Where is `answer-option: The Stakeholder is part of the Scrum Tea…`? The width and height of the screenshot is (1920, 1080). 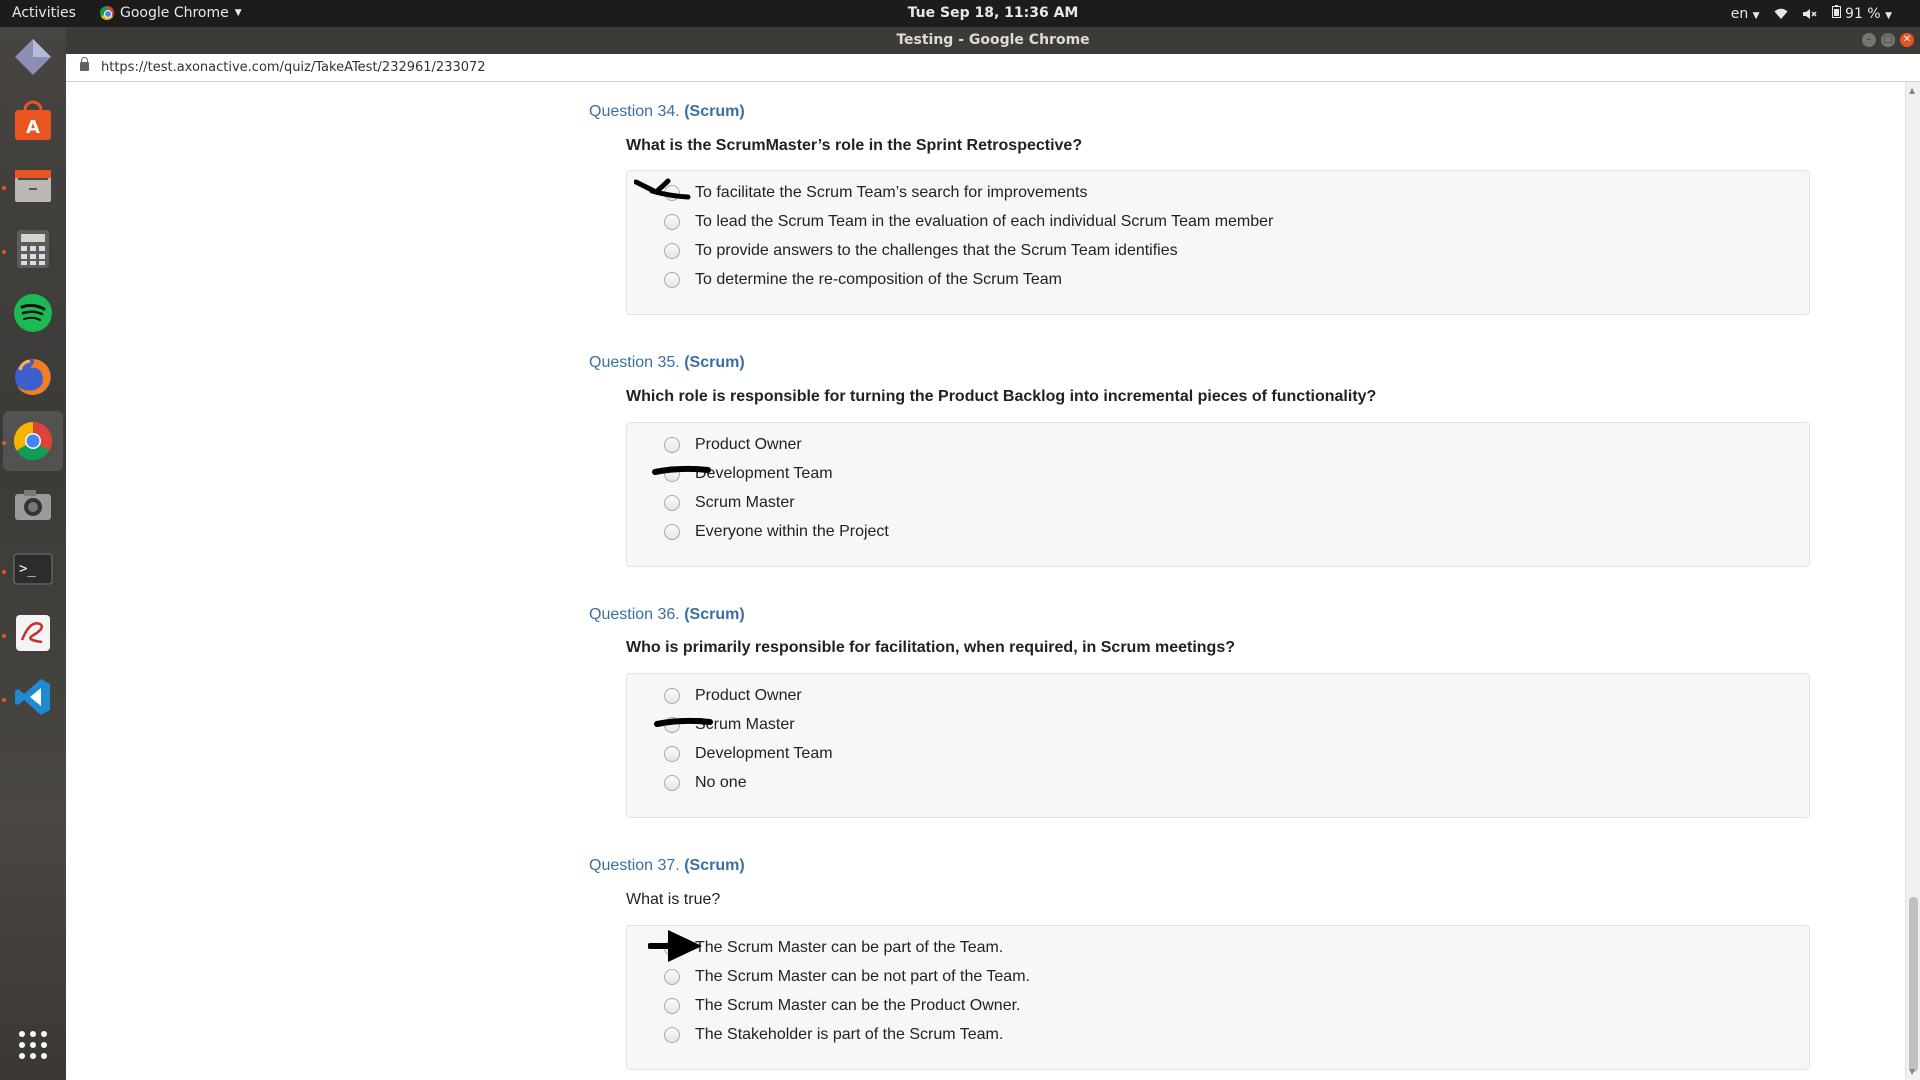 answer-option: The Stakeholder is part of the Scrum Tea… is located at coordinates (1217, 1035).